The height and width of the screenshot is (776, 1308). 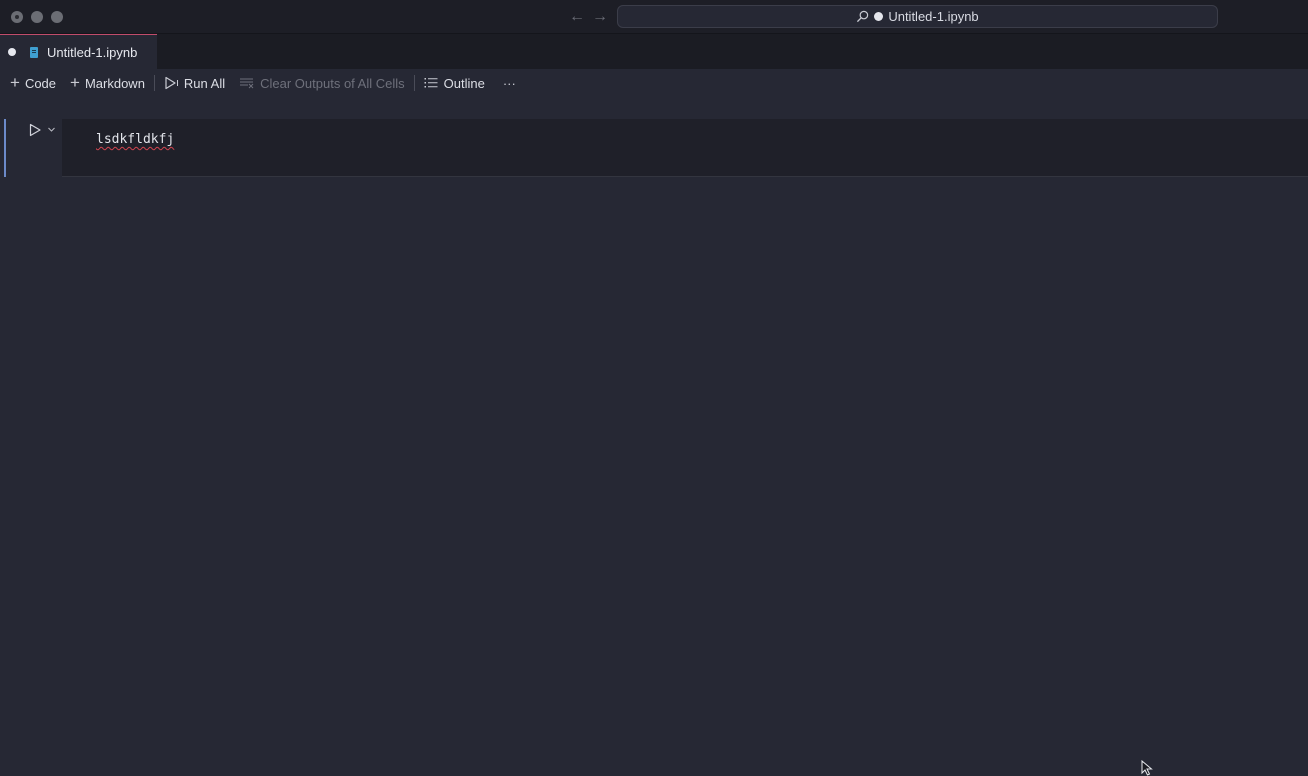 I want to click on chevron-down-icon, so click(x=51, y=129).